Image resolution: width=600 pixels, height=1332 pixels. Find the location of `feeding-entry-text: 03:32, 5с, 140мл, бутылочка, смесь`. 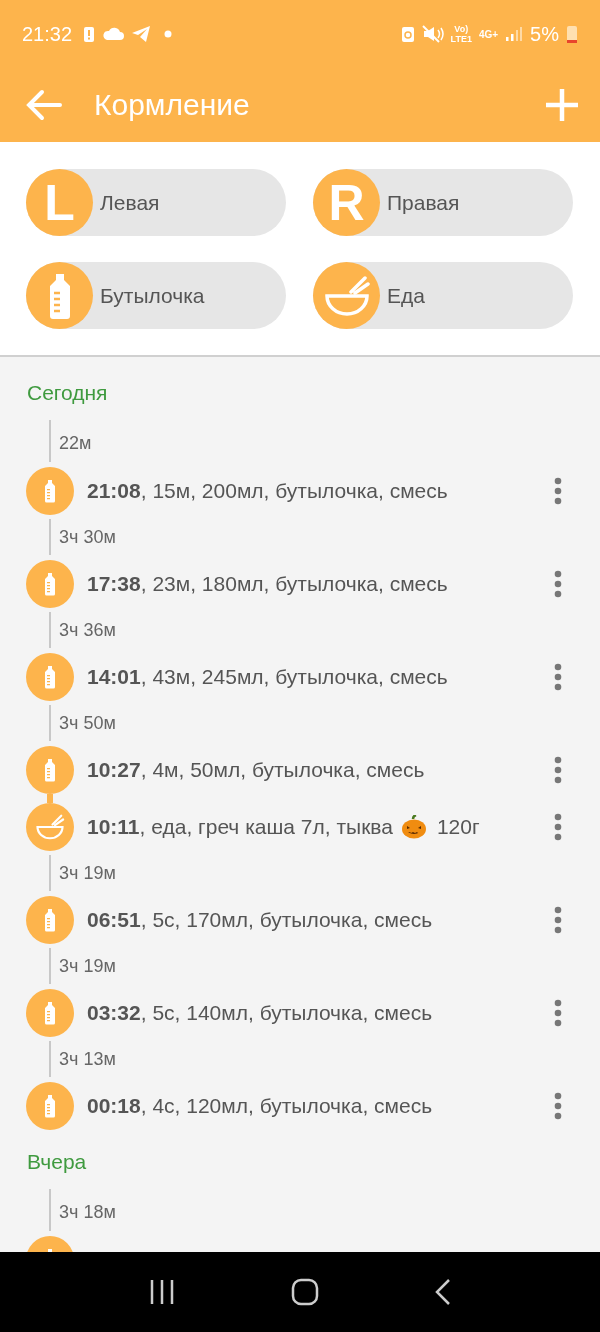

feeding-entry-text: 03:32, 5с, 140мл, бутылочка, смесь is located at coordinates (260, 1012).